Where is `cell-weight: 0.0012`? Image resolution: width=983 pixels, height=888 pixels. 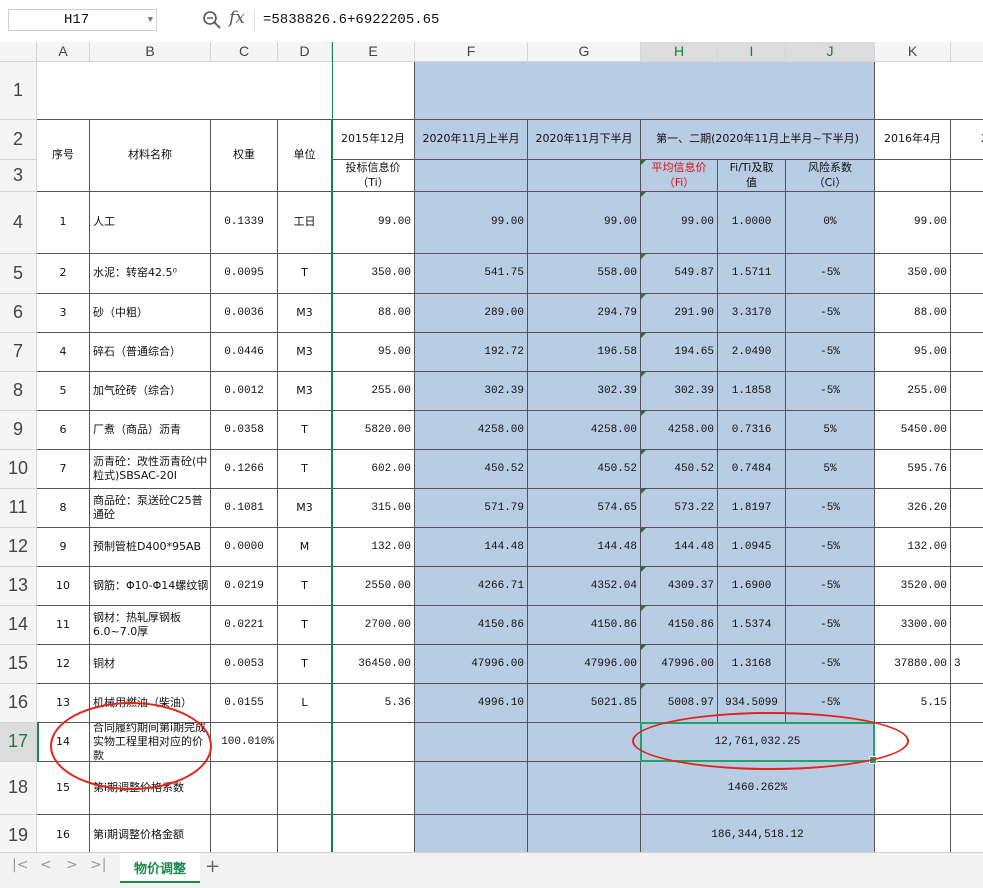 cell-weight: 0.0012 is located at coordinates (244, 391).